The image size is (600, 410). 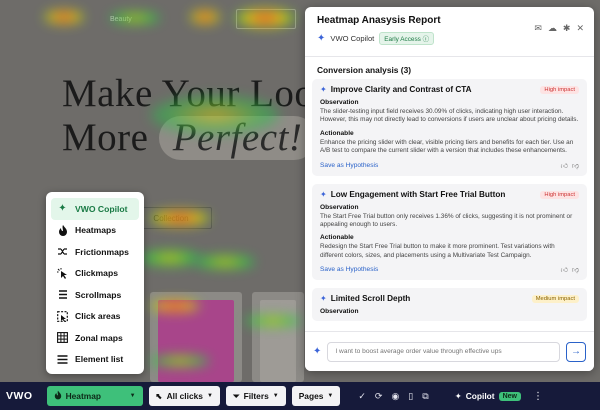 I want to click on prompt-input, so click(x=443, y=351).